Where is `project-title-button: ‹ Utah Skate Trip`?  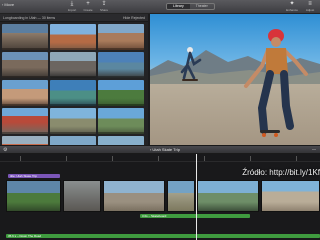
project-title-button: ‹ Utah Skate Trip is located at coordinates (165, 149).